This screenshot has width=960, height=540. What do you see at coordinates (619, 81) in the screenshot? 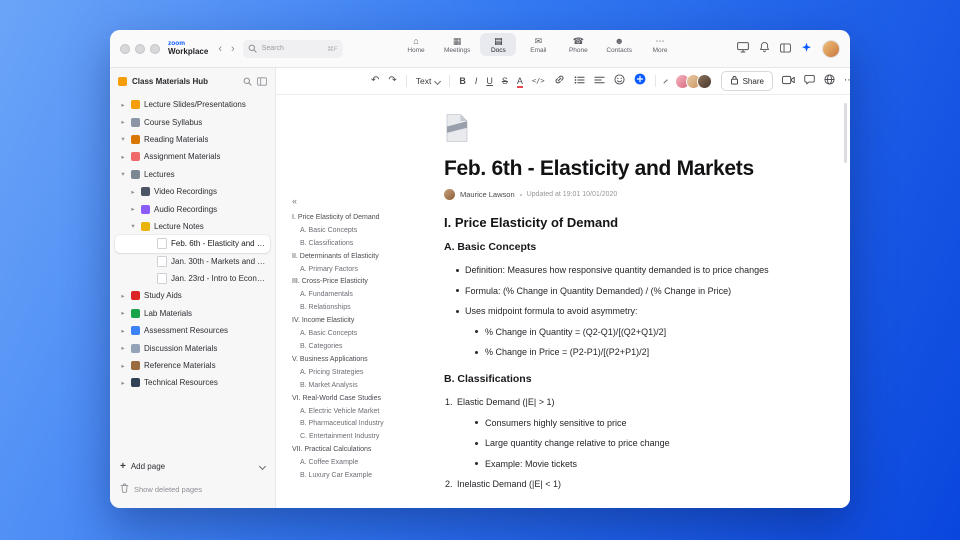
I see `emoji-button` at bounding box center [619, 81].